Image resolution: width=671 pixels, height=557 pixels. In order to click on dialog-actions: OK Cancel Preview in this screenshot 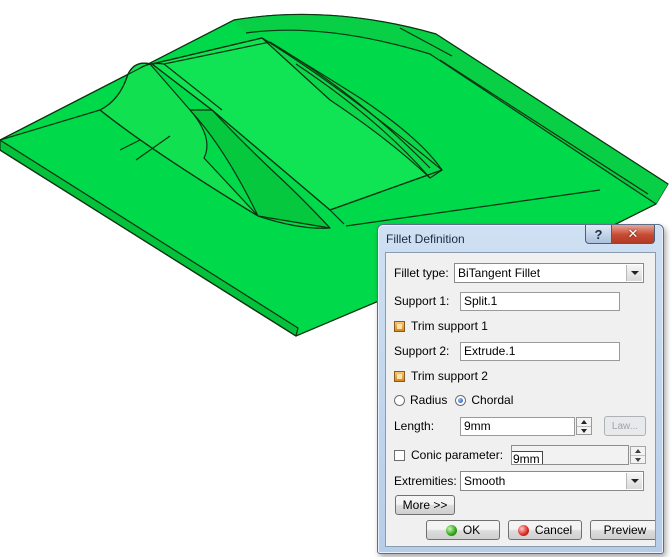, I will do `click(540, 530)`.